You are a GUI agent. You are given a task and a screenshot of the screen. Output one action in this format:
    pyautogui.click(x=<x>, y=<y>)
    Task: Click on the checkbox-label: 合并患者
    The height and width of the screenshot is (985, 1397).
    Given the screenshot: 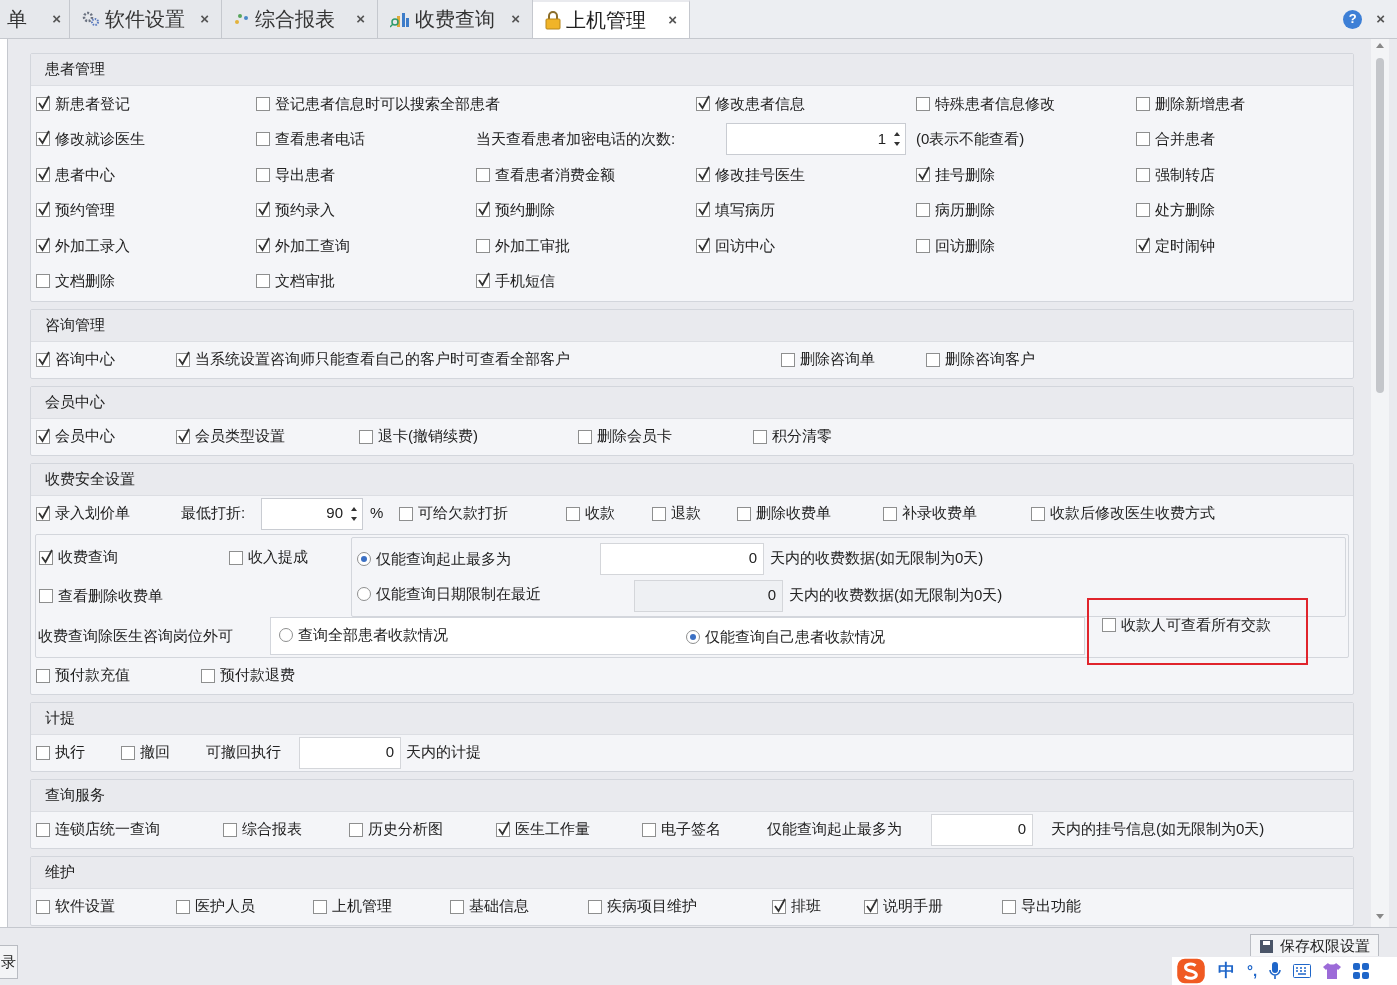 What is the action you would take?
    pyautogui.click(x=1185, y=139)
    